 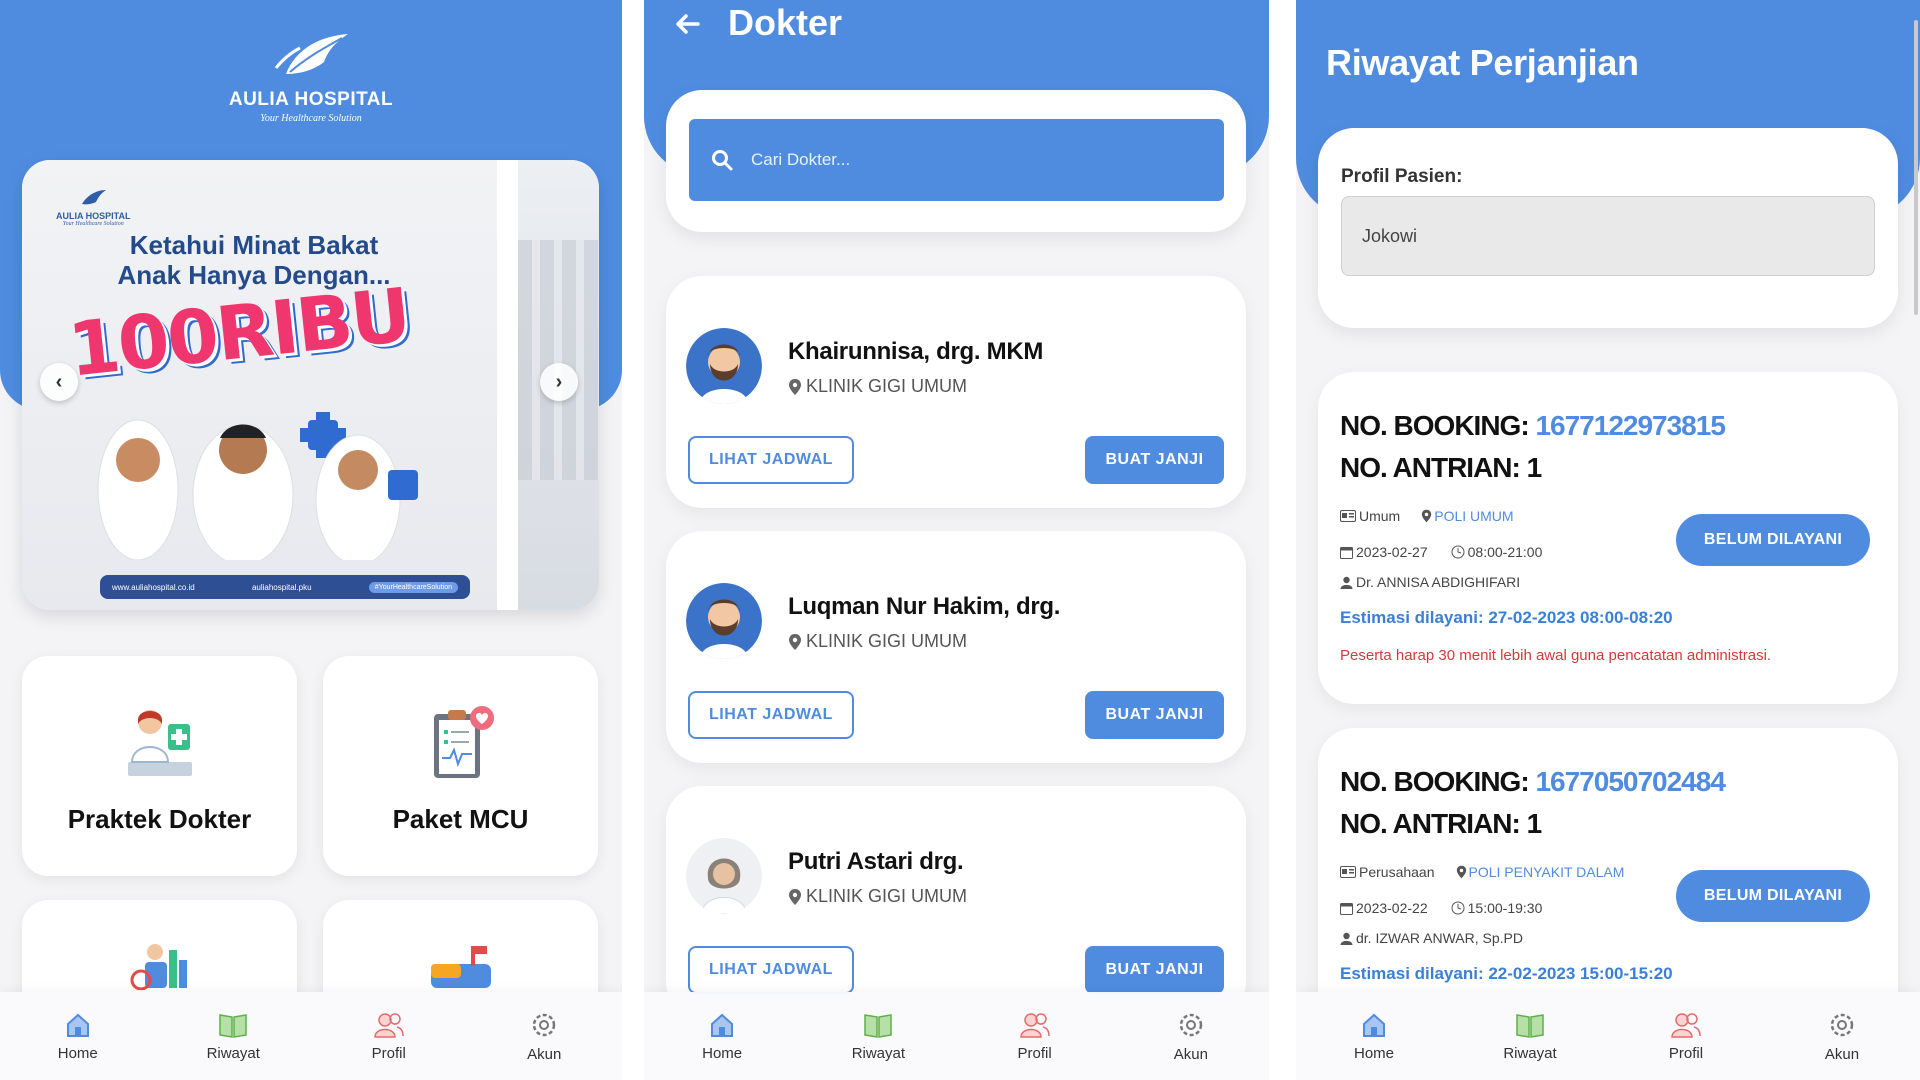 I want to click on mini-leaf-icon, so click(x=94, y=197).